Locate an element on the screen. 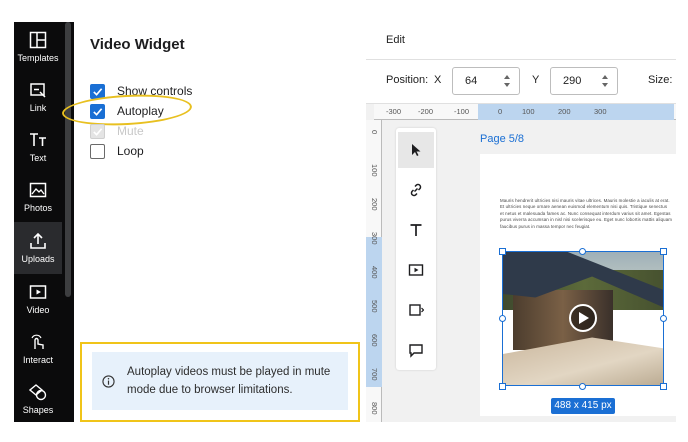  x-label: X is located at coordinates (438, 80).